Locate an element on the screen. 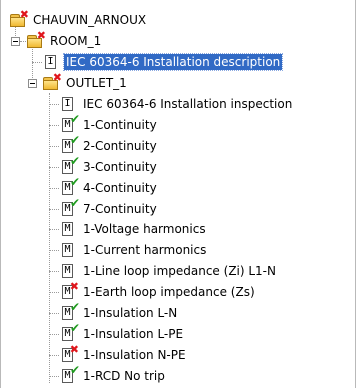 Image resolution: width=356 pixels, height=388 pixels. tree-node-measurement: M ✖ 1-Earth loop impedance (Zs) is located at coordinates (158, 291).